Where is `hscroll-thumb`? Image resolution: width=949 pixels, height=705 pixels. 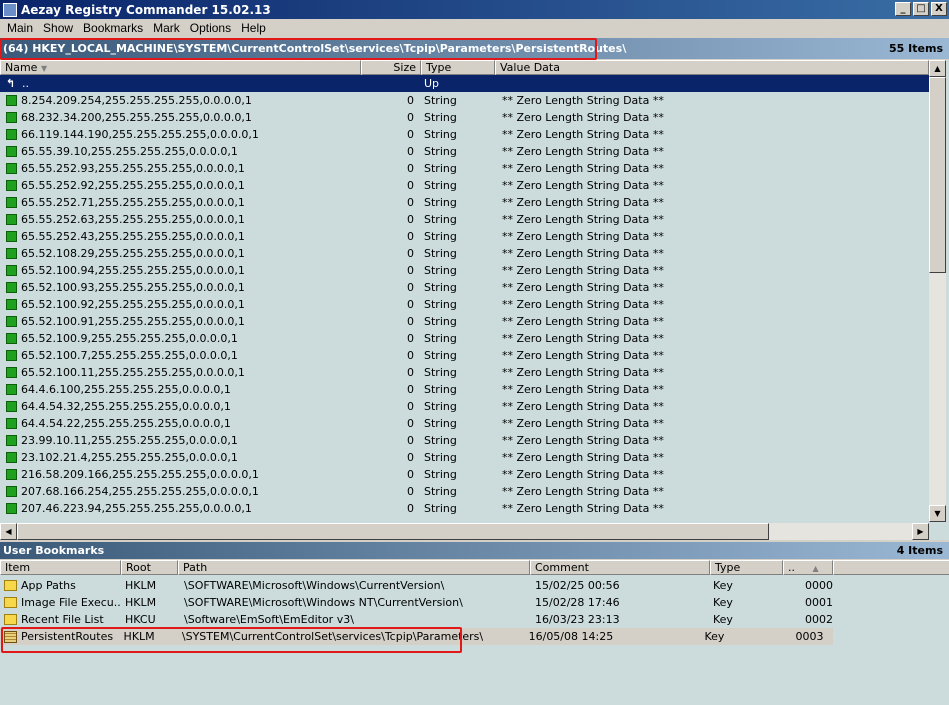 hscroll-thumb is located at coordinates (393, 531).